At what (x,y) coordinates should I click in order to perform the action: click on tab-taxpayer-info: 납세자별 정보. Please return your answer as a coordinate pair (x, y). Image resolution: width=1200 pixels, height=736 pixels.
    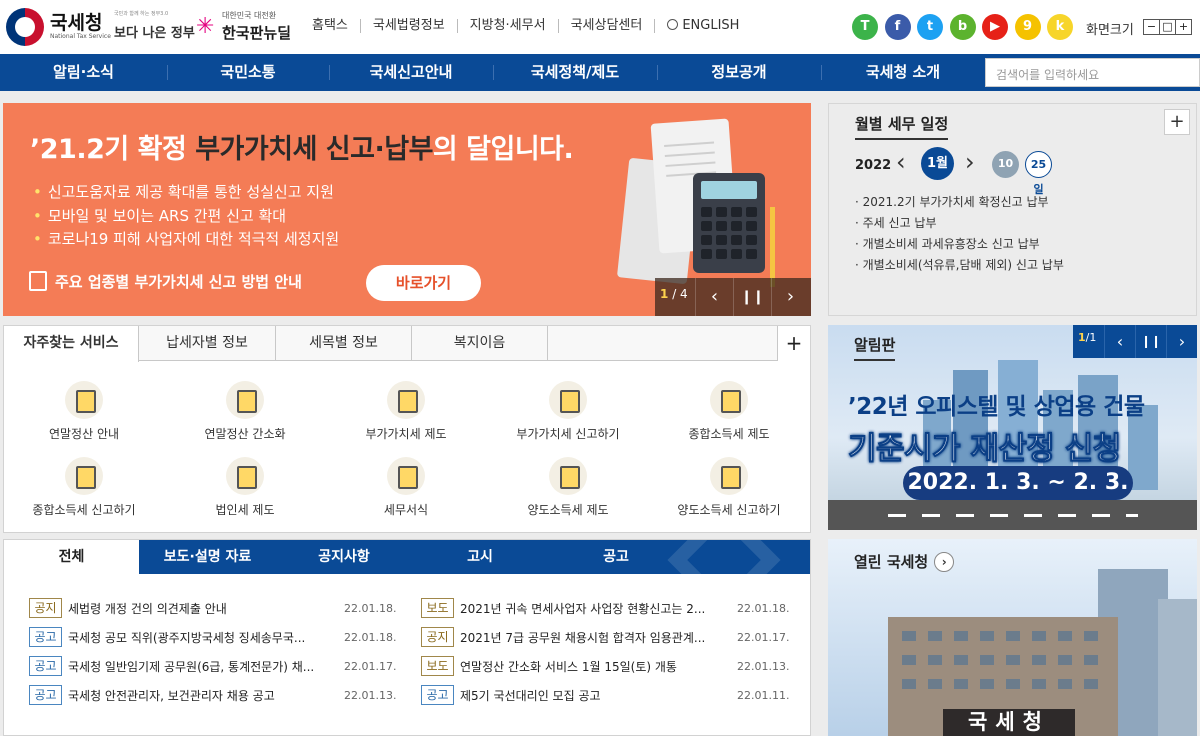
    Looking at the image, I should click on (207, 343).